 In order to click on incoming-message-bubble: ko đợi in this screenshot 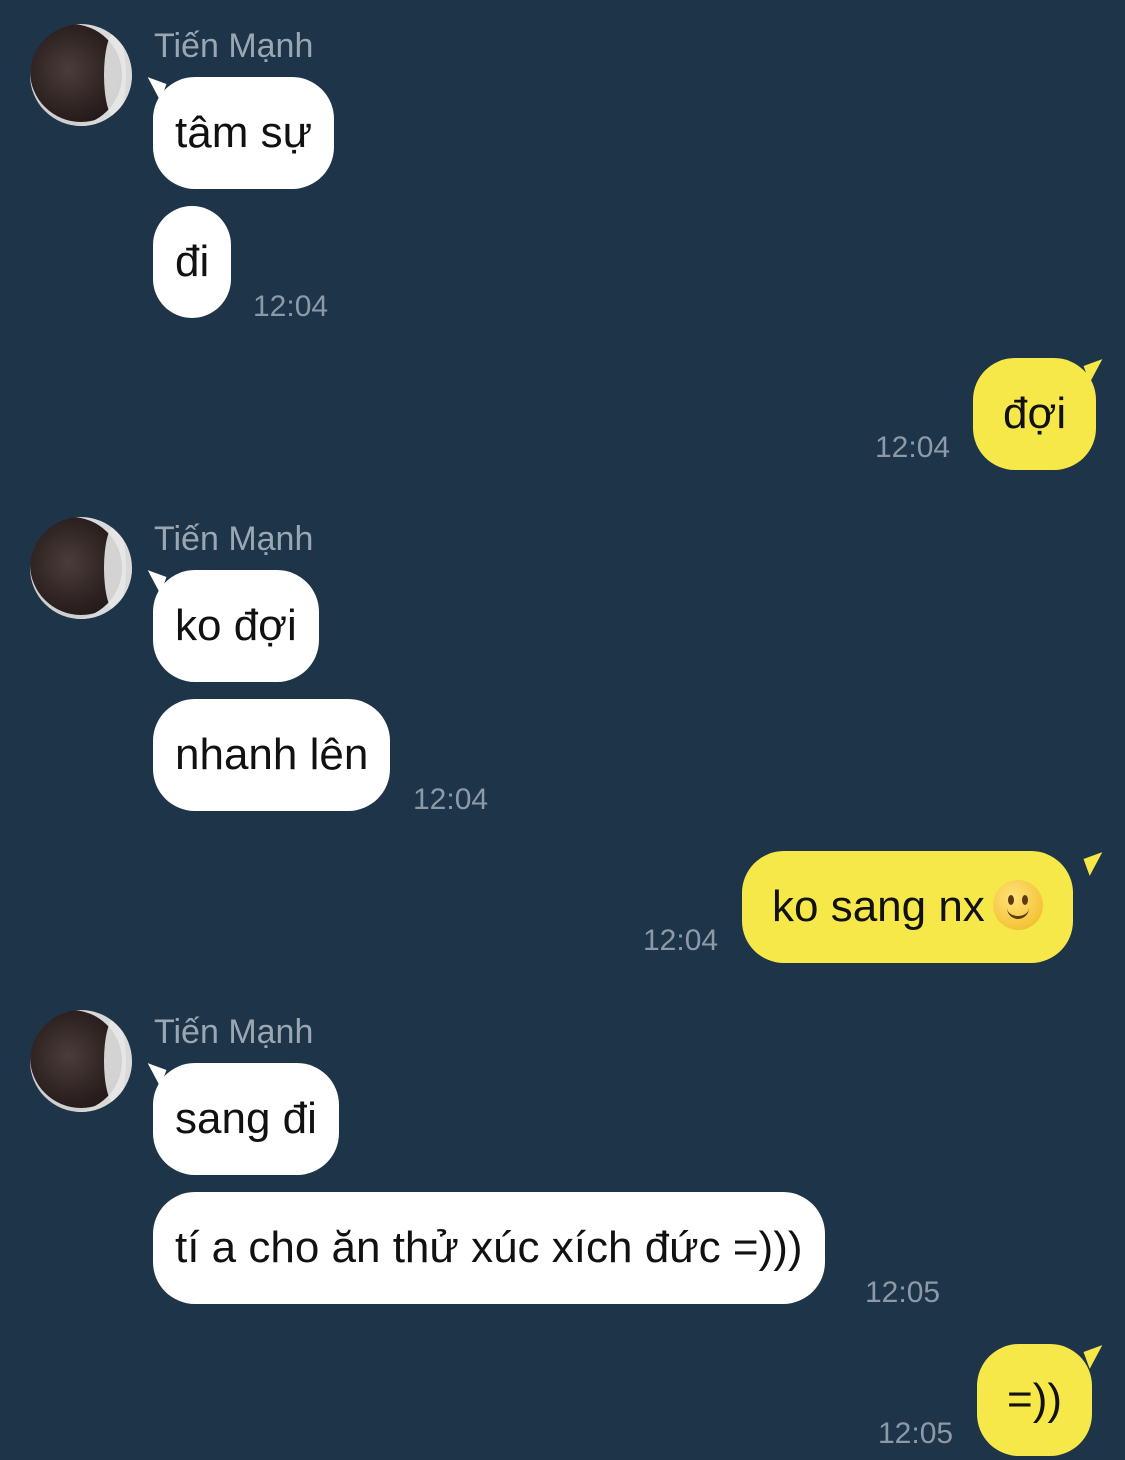, I will do `click(236, 626)`.